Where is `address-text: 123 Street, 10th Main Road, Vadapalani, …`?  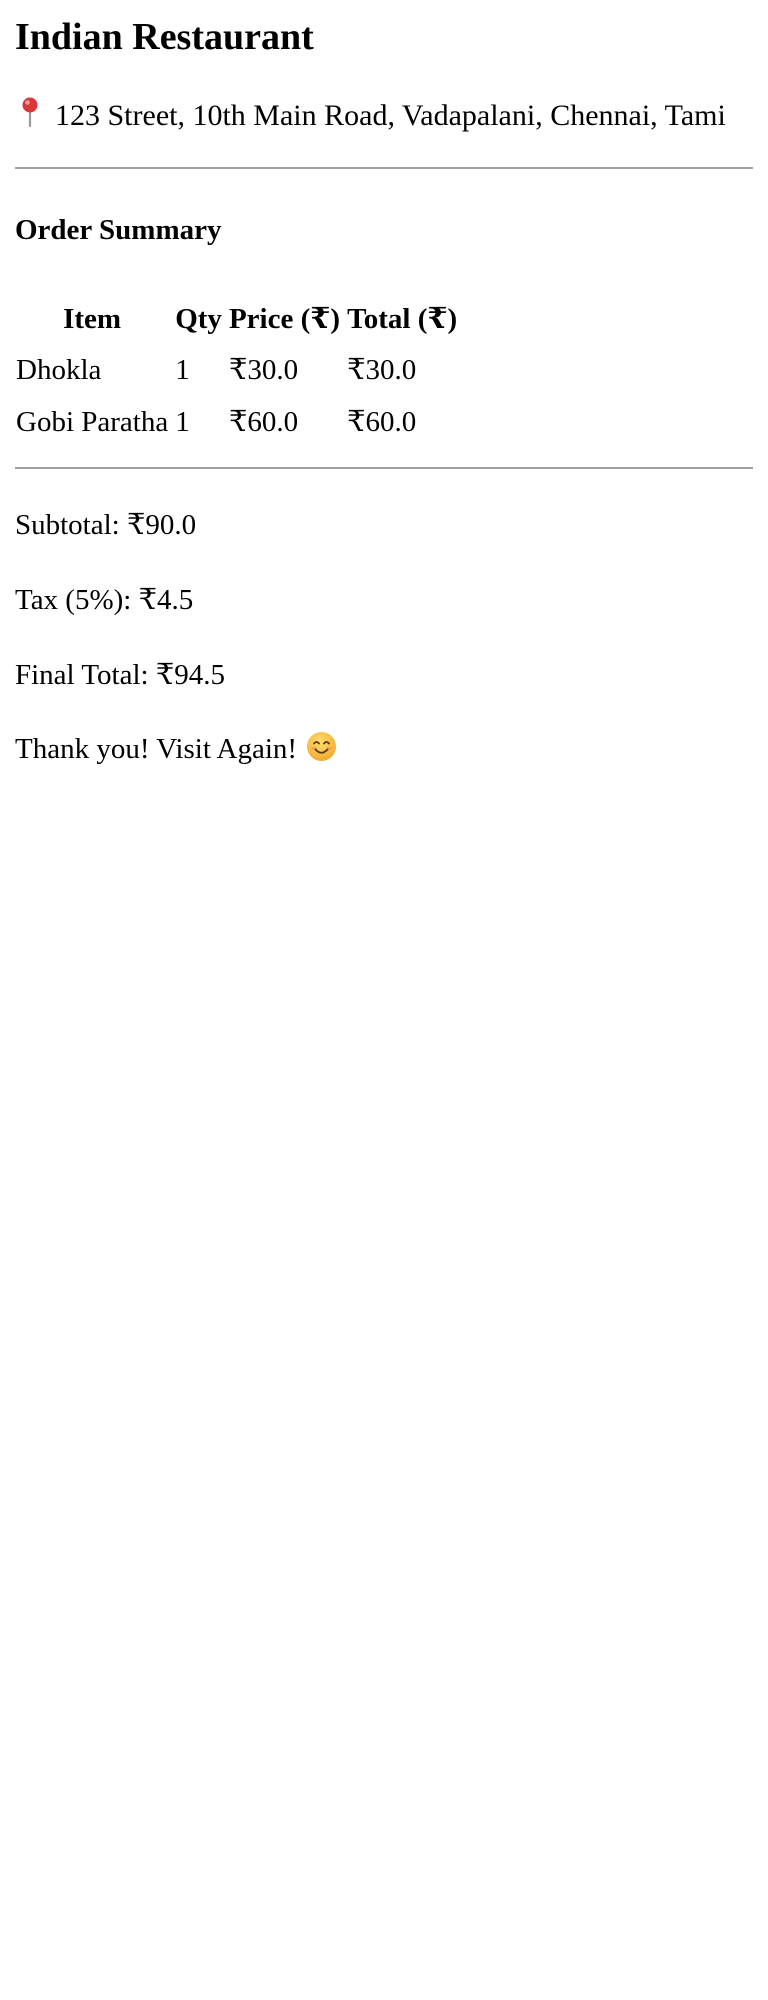 address-text: 123 Street, 10th Main Road, Vadapalani, … is located at coordinates (390, 115).